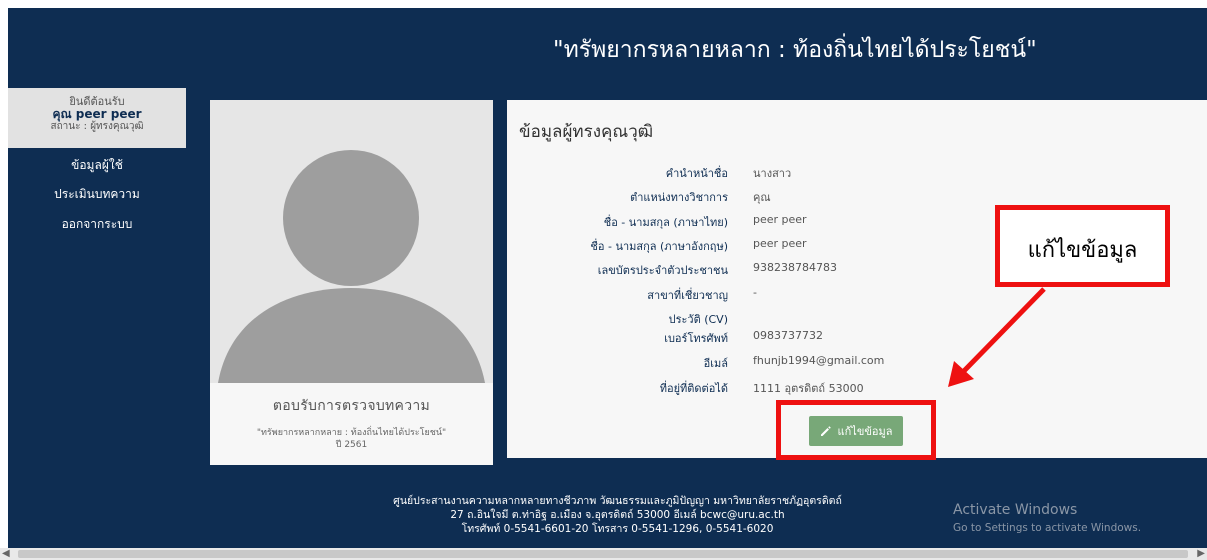 The image size is (1207, 560). I want to click on info-label: อีเมล์, so click(715, 363).